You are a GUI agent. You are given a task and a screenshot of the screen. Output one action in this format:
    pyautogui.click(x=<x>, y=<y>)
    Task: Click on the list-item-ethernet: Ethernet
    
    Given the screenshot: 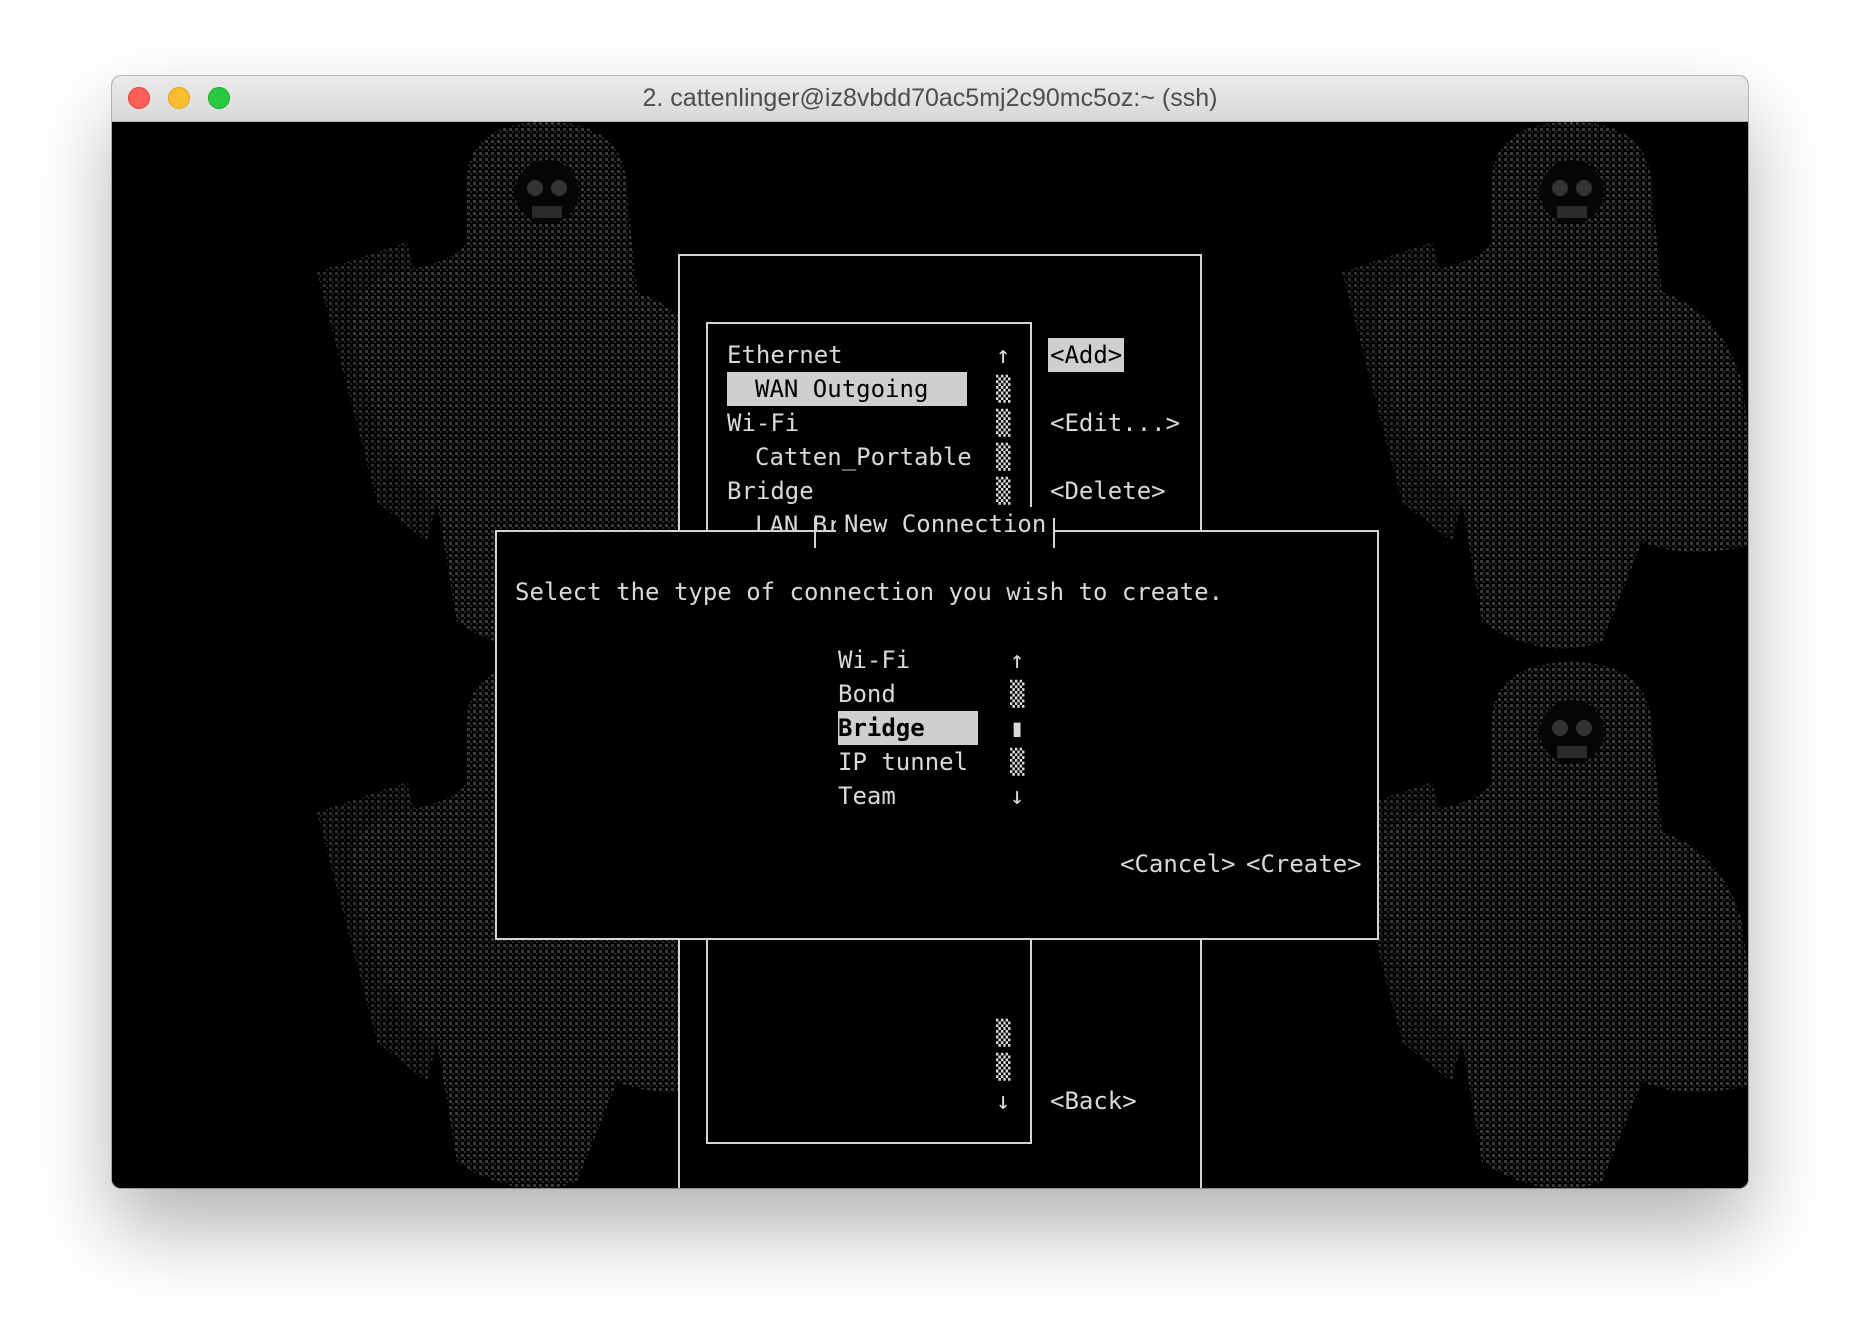 What is the action you would take?
    pyautogui.click(x=785, y=355)
    